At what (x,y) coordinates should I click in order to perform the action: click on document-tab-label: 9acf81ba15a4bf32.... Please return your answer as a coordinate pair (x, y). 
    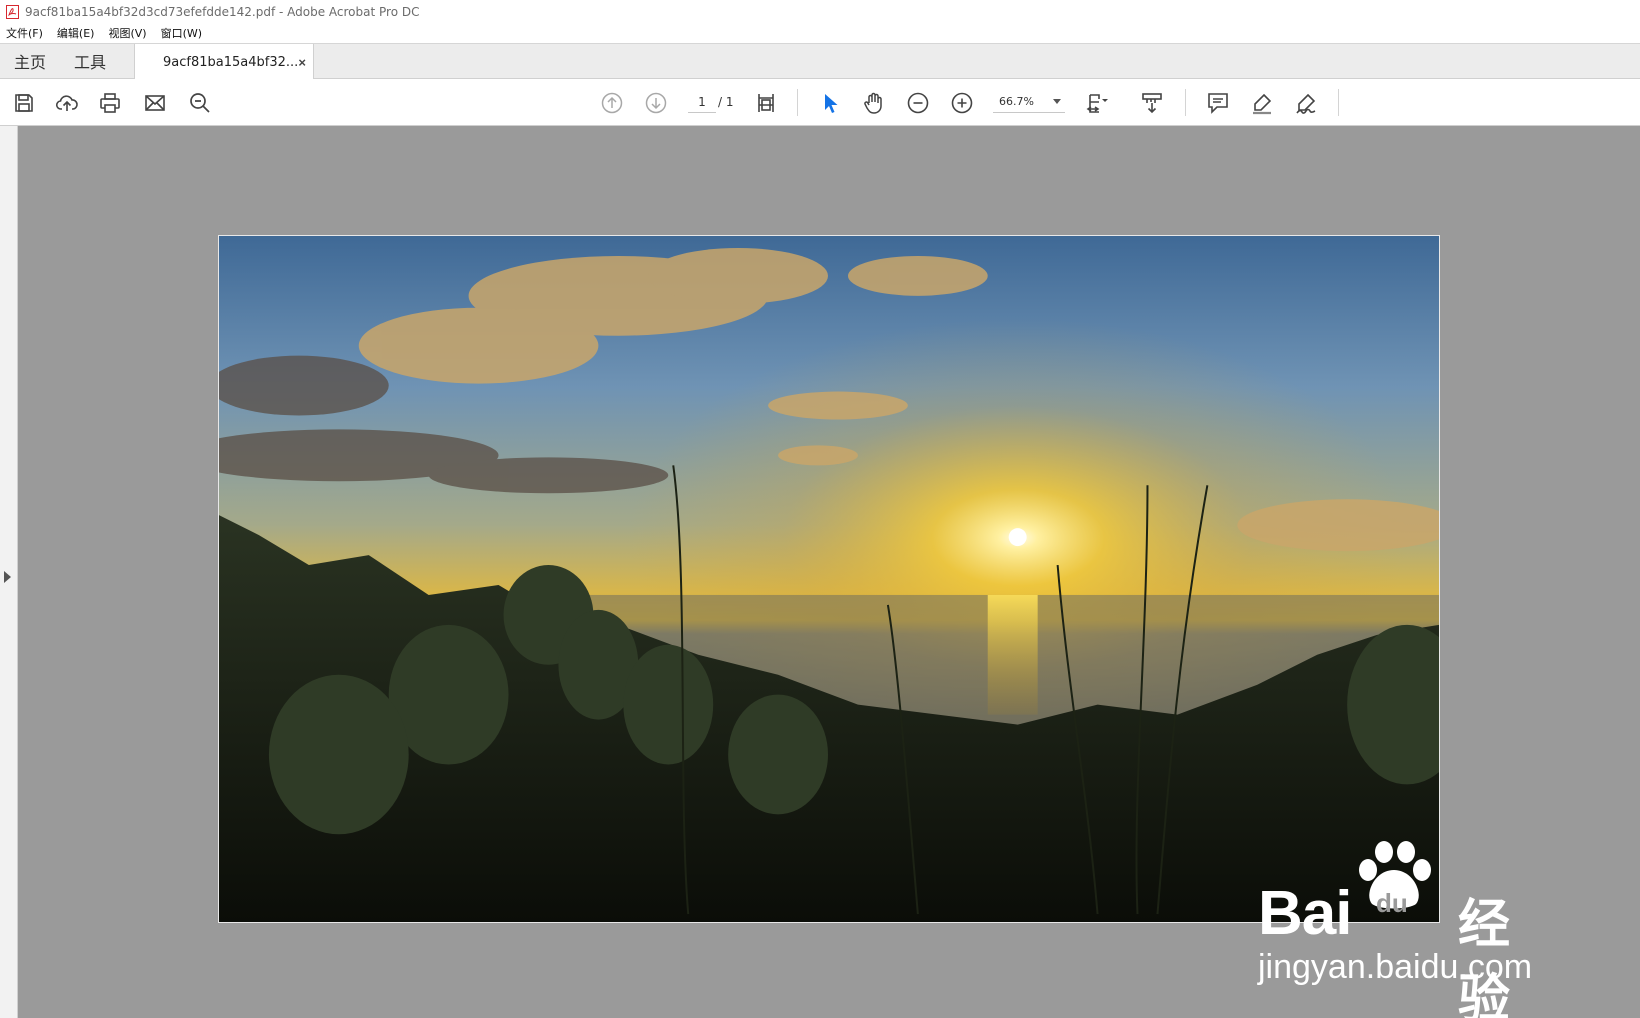
    Looking at the image, I should click on (231, 62).